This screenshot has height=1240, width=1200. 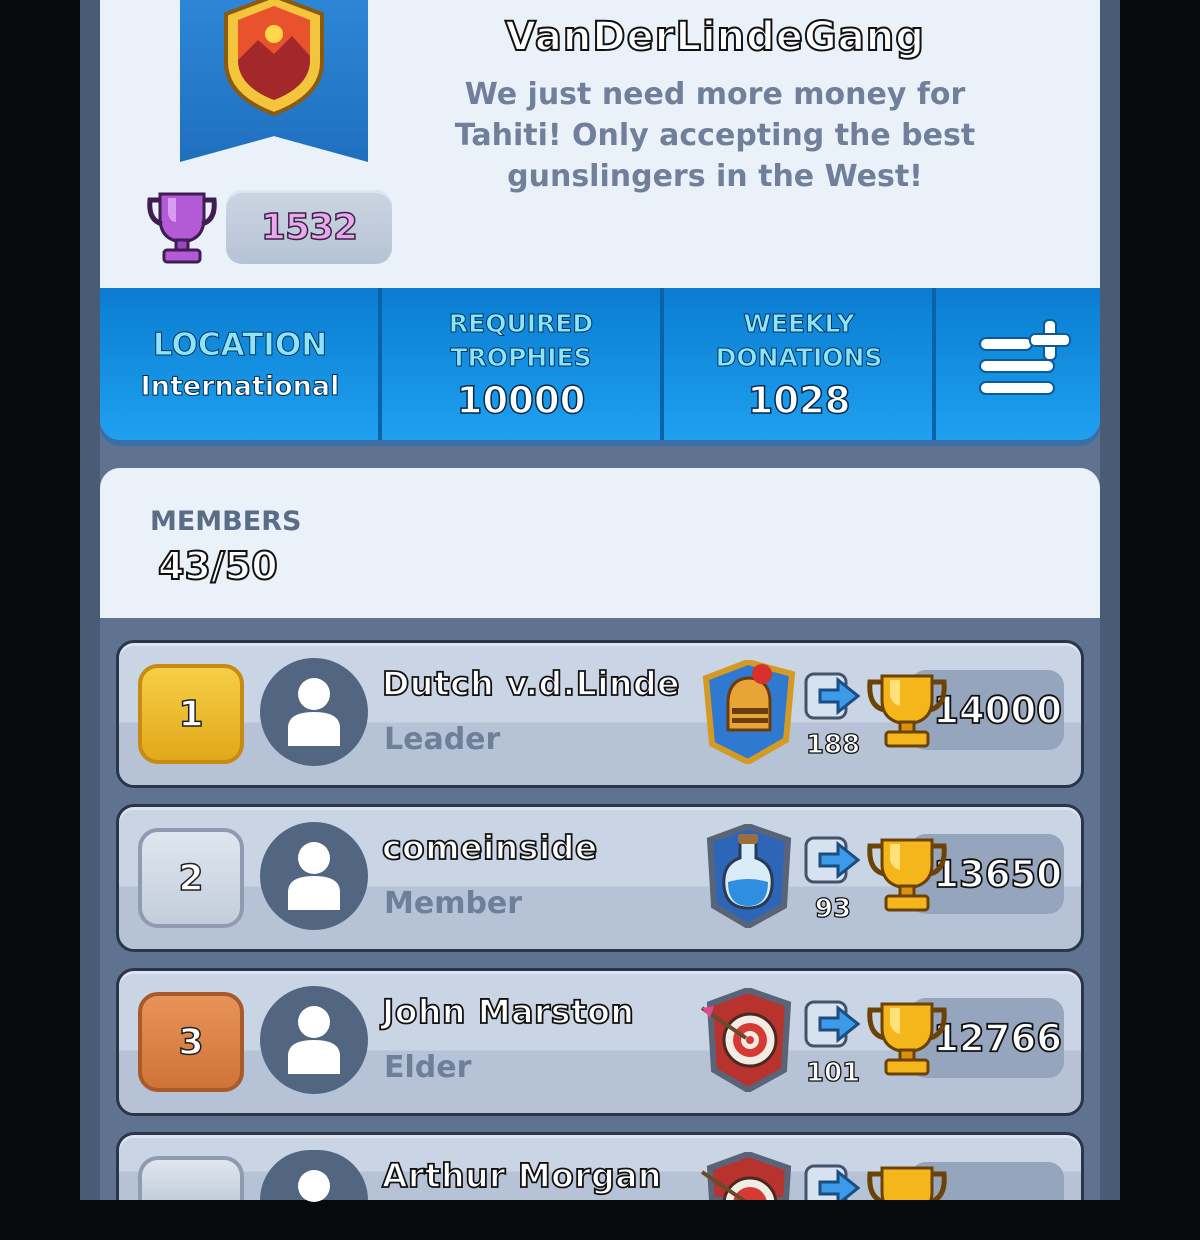 I want to click on location-label: LOCATION, so click(x=240, y=344).